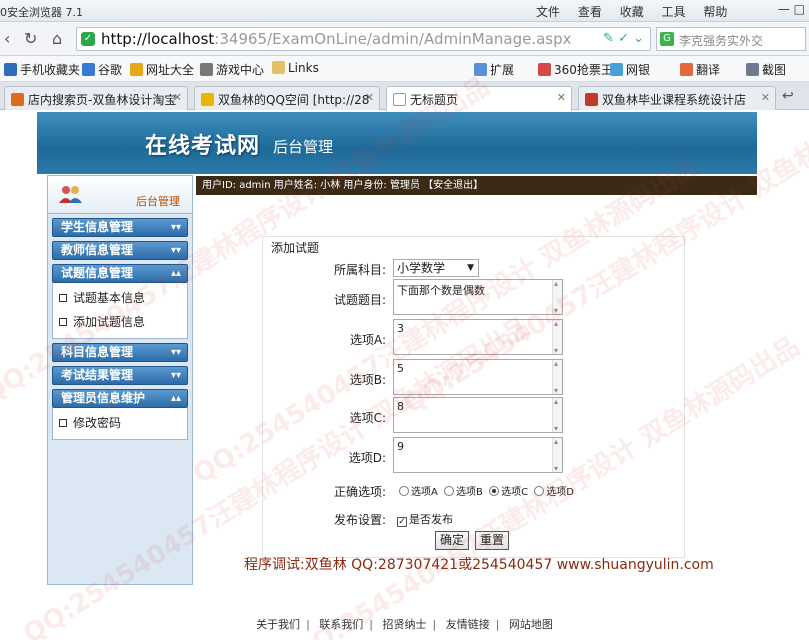 The image size is (809, 640). Describe the element at coordinates (552, 492) in the screenshot. I see `answer-radio-d: 选项D` at that location.